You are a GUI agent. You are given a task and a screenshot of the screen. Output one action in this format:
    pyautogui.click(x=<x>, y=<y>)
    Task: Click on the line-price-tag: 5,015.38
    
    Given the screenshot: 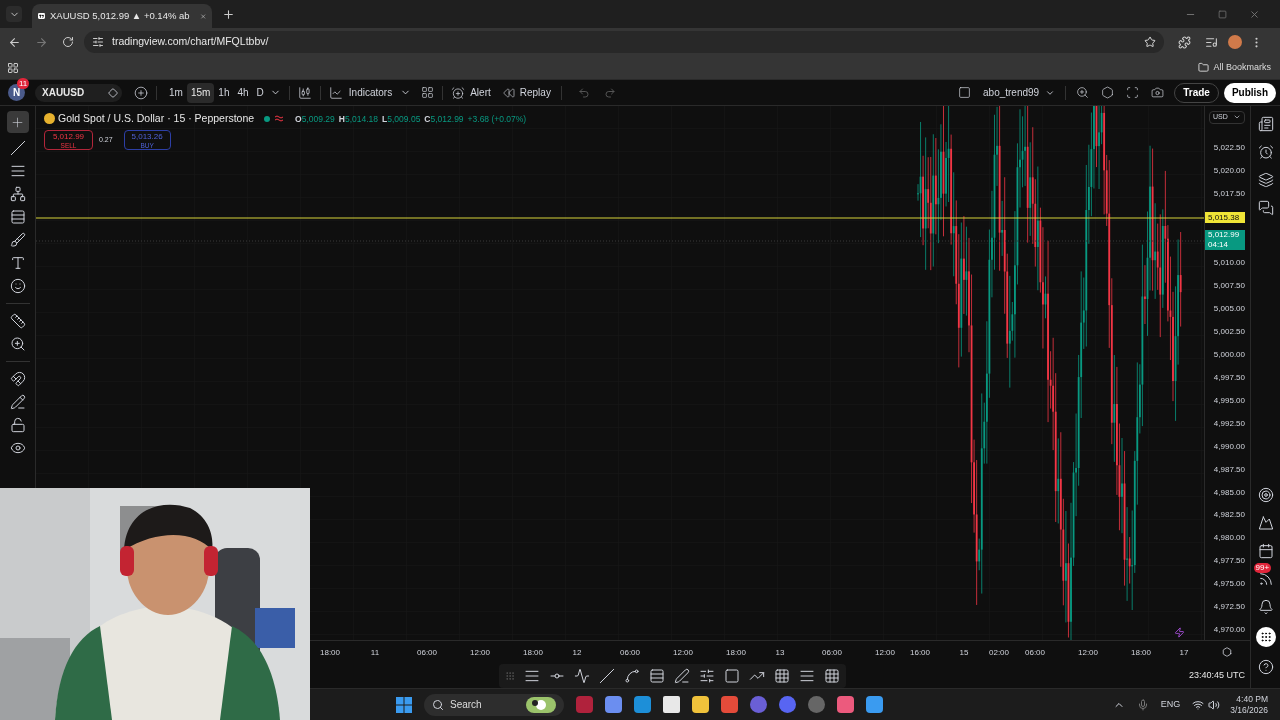 What is the action you would take?
    pyautogui.click(x=1225, y=217)
    